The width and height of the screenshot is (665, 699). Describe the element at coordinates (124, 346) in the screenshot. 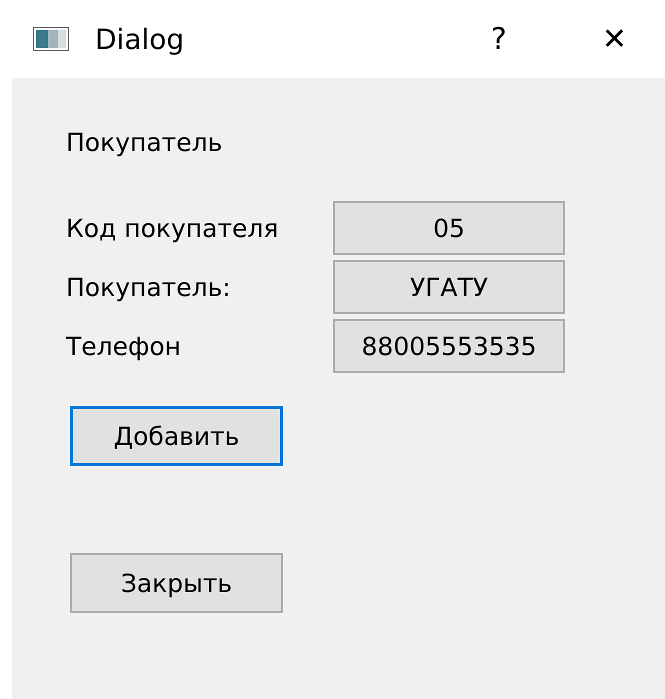

I see `field-label: Телефон` at that location.